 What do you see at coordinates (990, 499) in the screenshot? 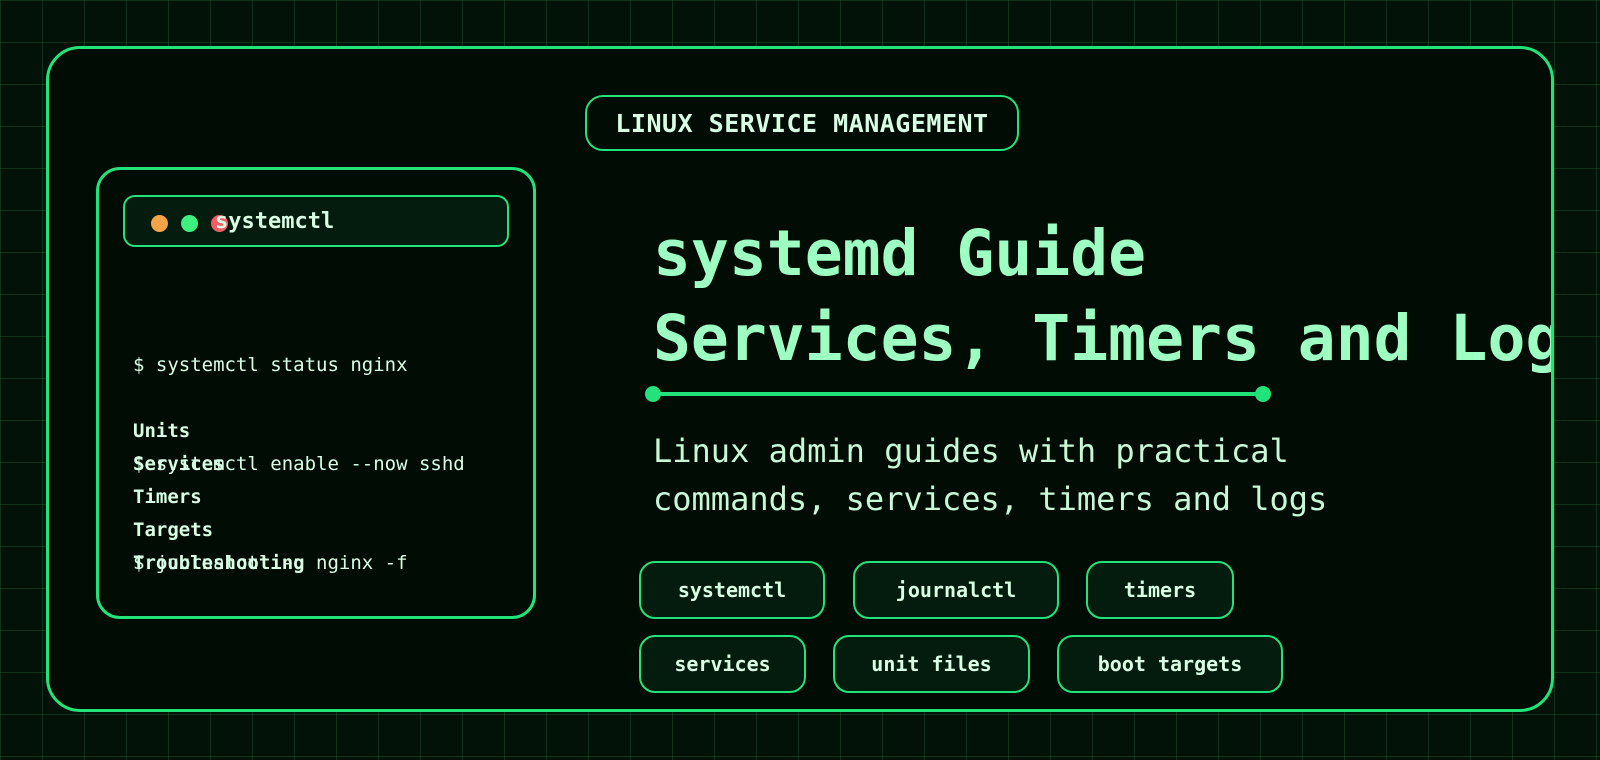
I see `subtitle-line-2: commands, services, timers and logs` at bounding box center [990, 499].